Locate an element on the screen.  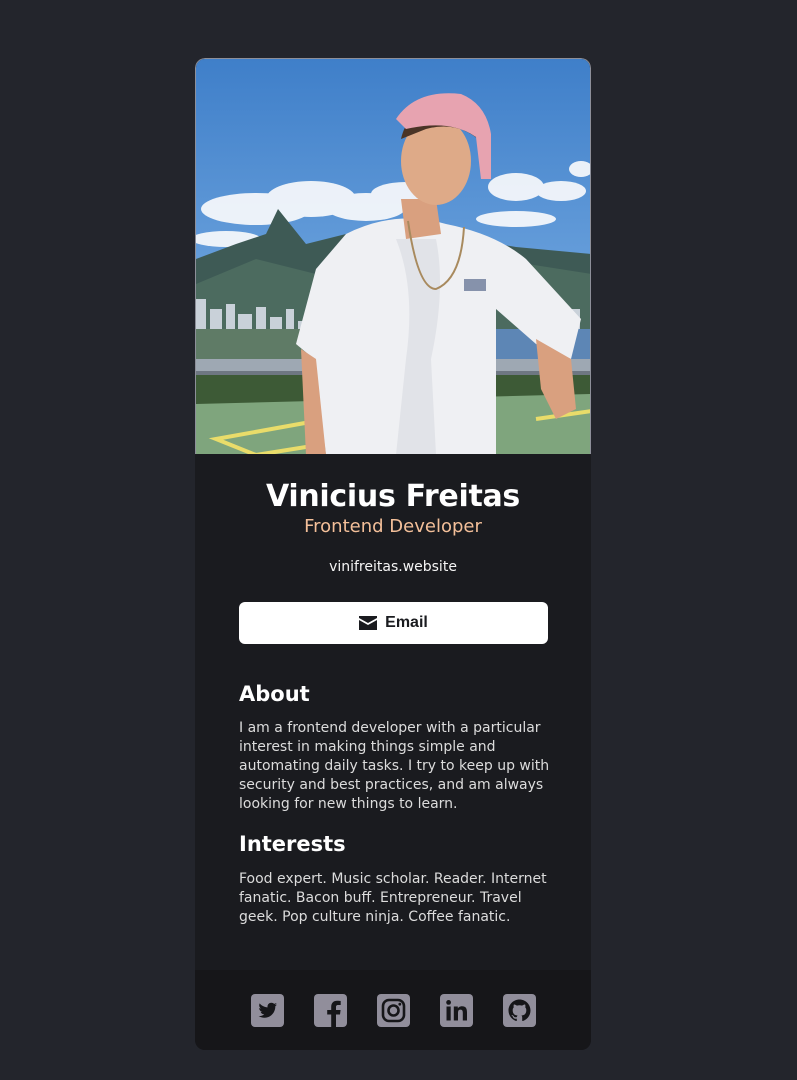
profile-name: Vinicius Freitas is located at coordinates (393, 496).